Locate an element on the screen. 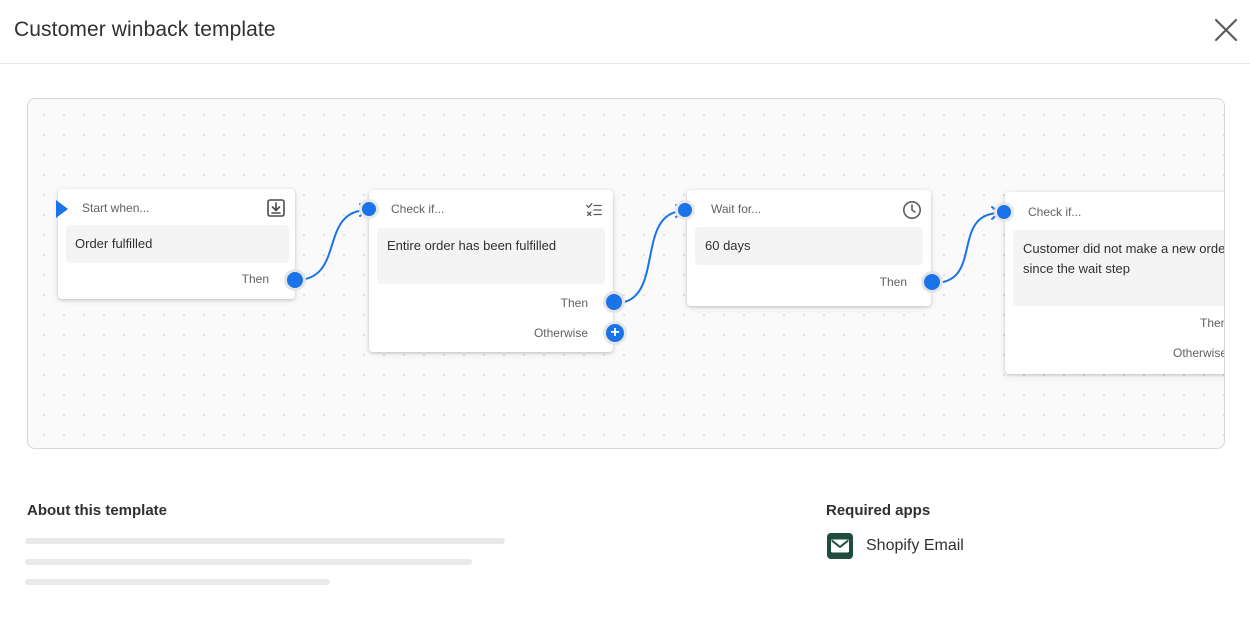 The image size is (1250, 627). plus-icon: + is located at coordinates (615, 333).